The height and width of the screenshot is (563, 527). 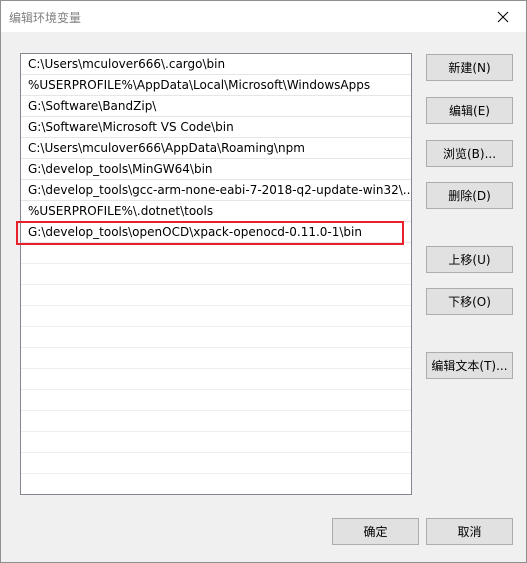 I want to click on edit-button: 编辑(E), so click(x=469, y=110).